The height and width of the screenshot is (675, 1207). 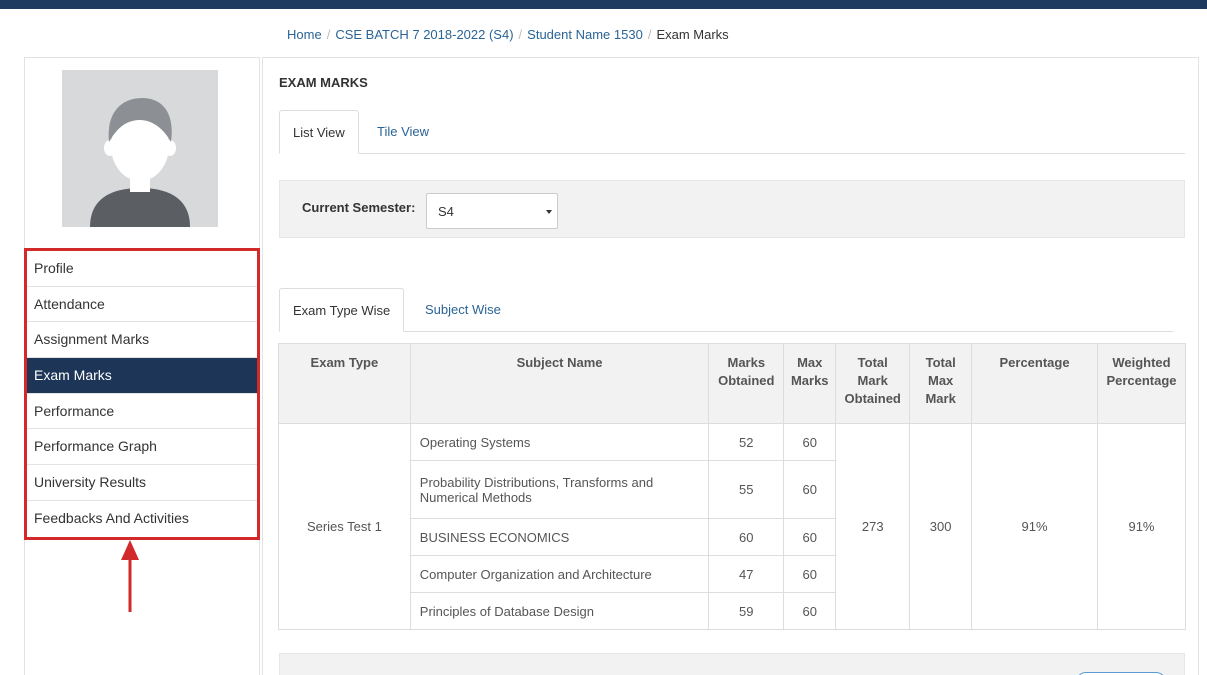 What do you see at coordinates (342, 310) in the screenshot?
I see `tab-exam-type-wise: Exam Type Wise` at bounding box center [342, 310].